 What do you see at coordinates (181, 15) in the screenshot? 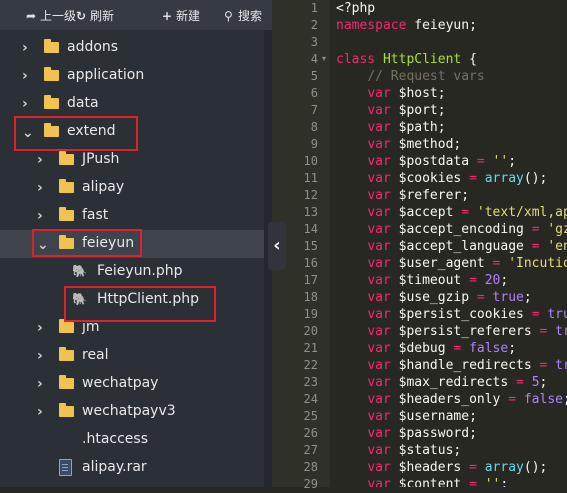
I see `new-button: + 新建` at bounding box center [181, 15].